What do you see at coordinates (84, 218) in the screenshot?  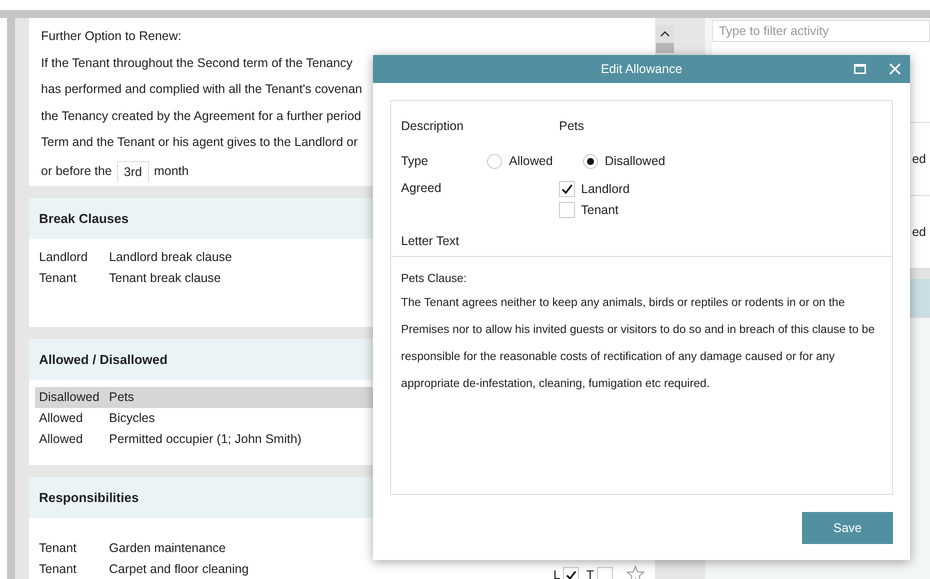 I see `section-title: Break Clauses` at bounding box center [84, 218].